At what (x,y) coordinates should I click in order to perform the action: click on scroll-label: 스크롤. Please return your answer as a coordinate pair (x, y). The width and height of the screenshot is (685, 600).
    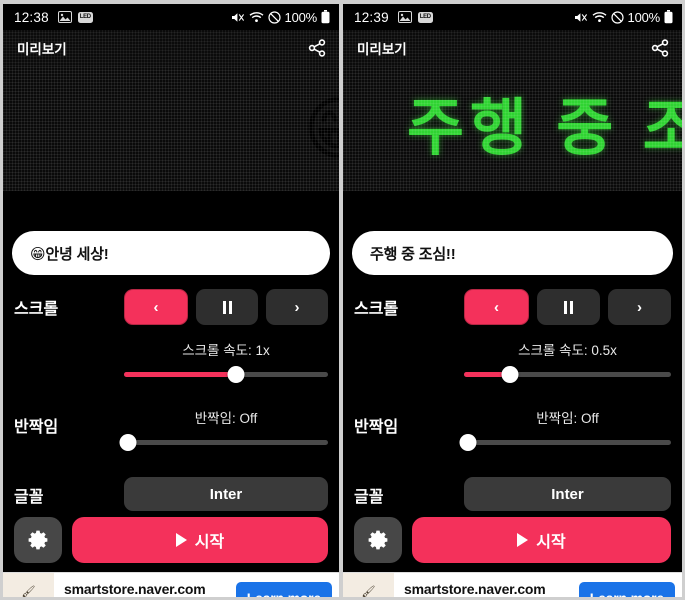
    Looking at the image, I should click on (36, 309).